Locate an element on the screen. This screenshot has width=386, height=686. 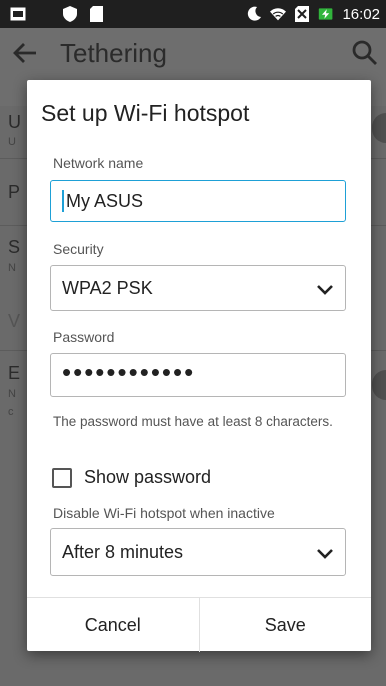
dialog-button-bar: Cancel Save is located at coordinates (199, 624).